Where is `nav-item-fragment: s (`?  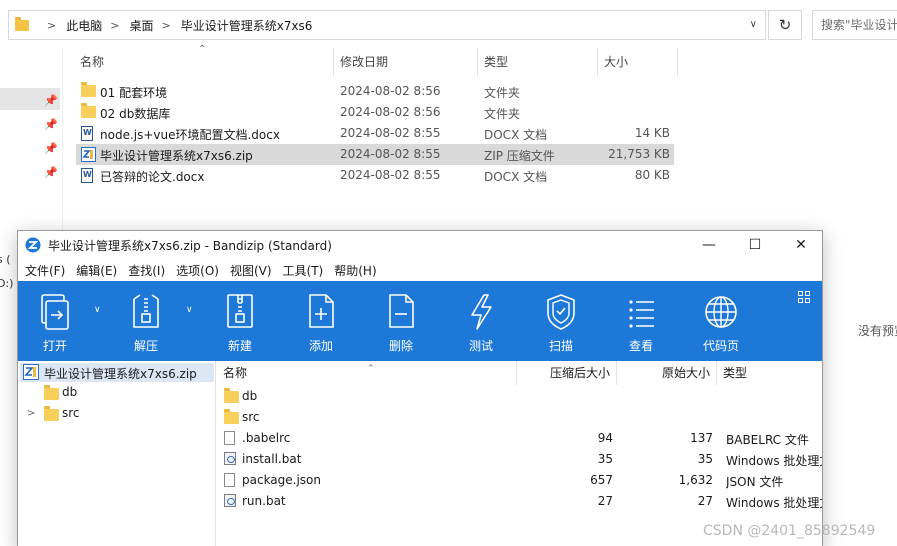
nav-item-fragment: s ( is located at coordinates (5, 259).